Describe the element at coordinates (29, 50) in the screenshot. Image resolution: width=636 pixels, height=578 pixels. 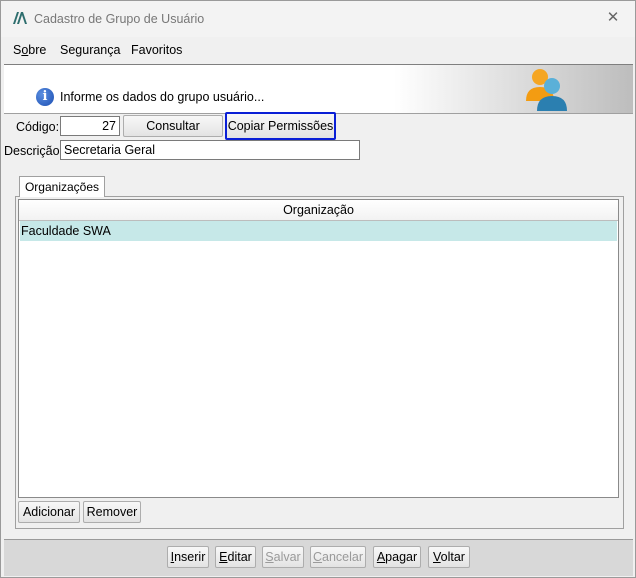
I see `menu-sobre: Sobre` at that location.